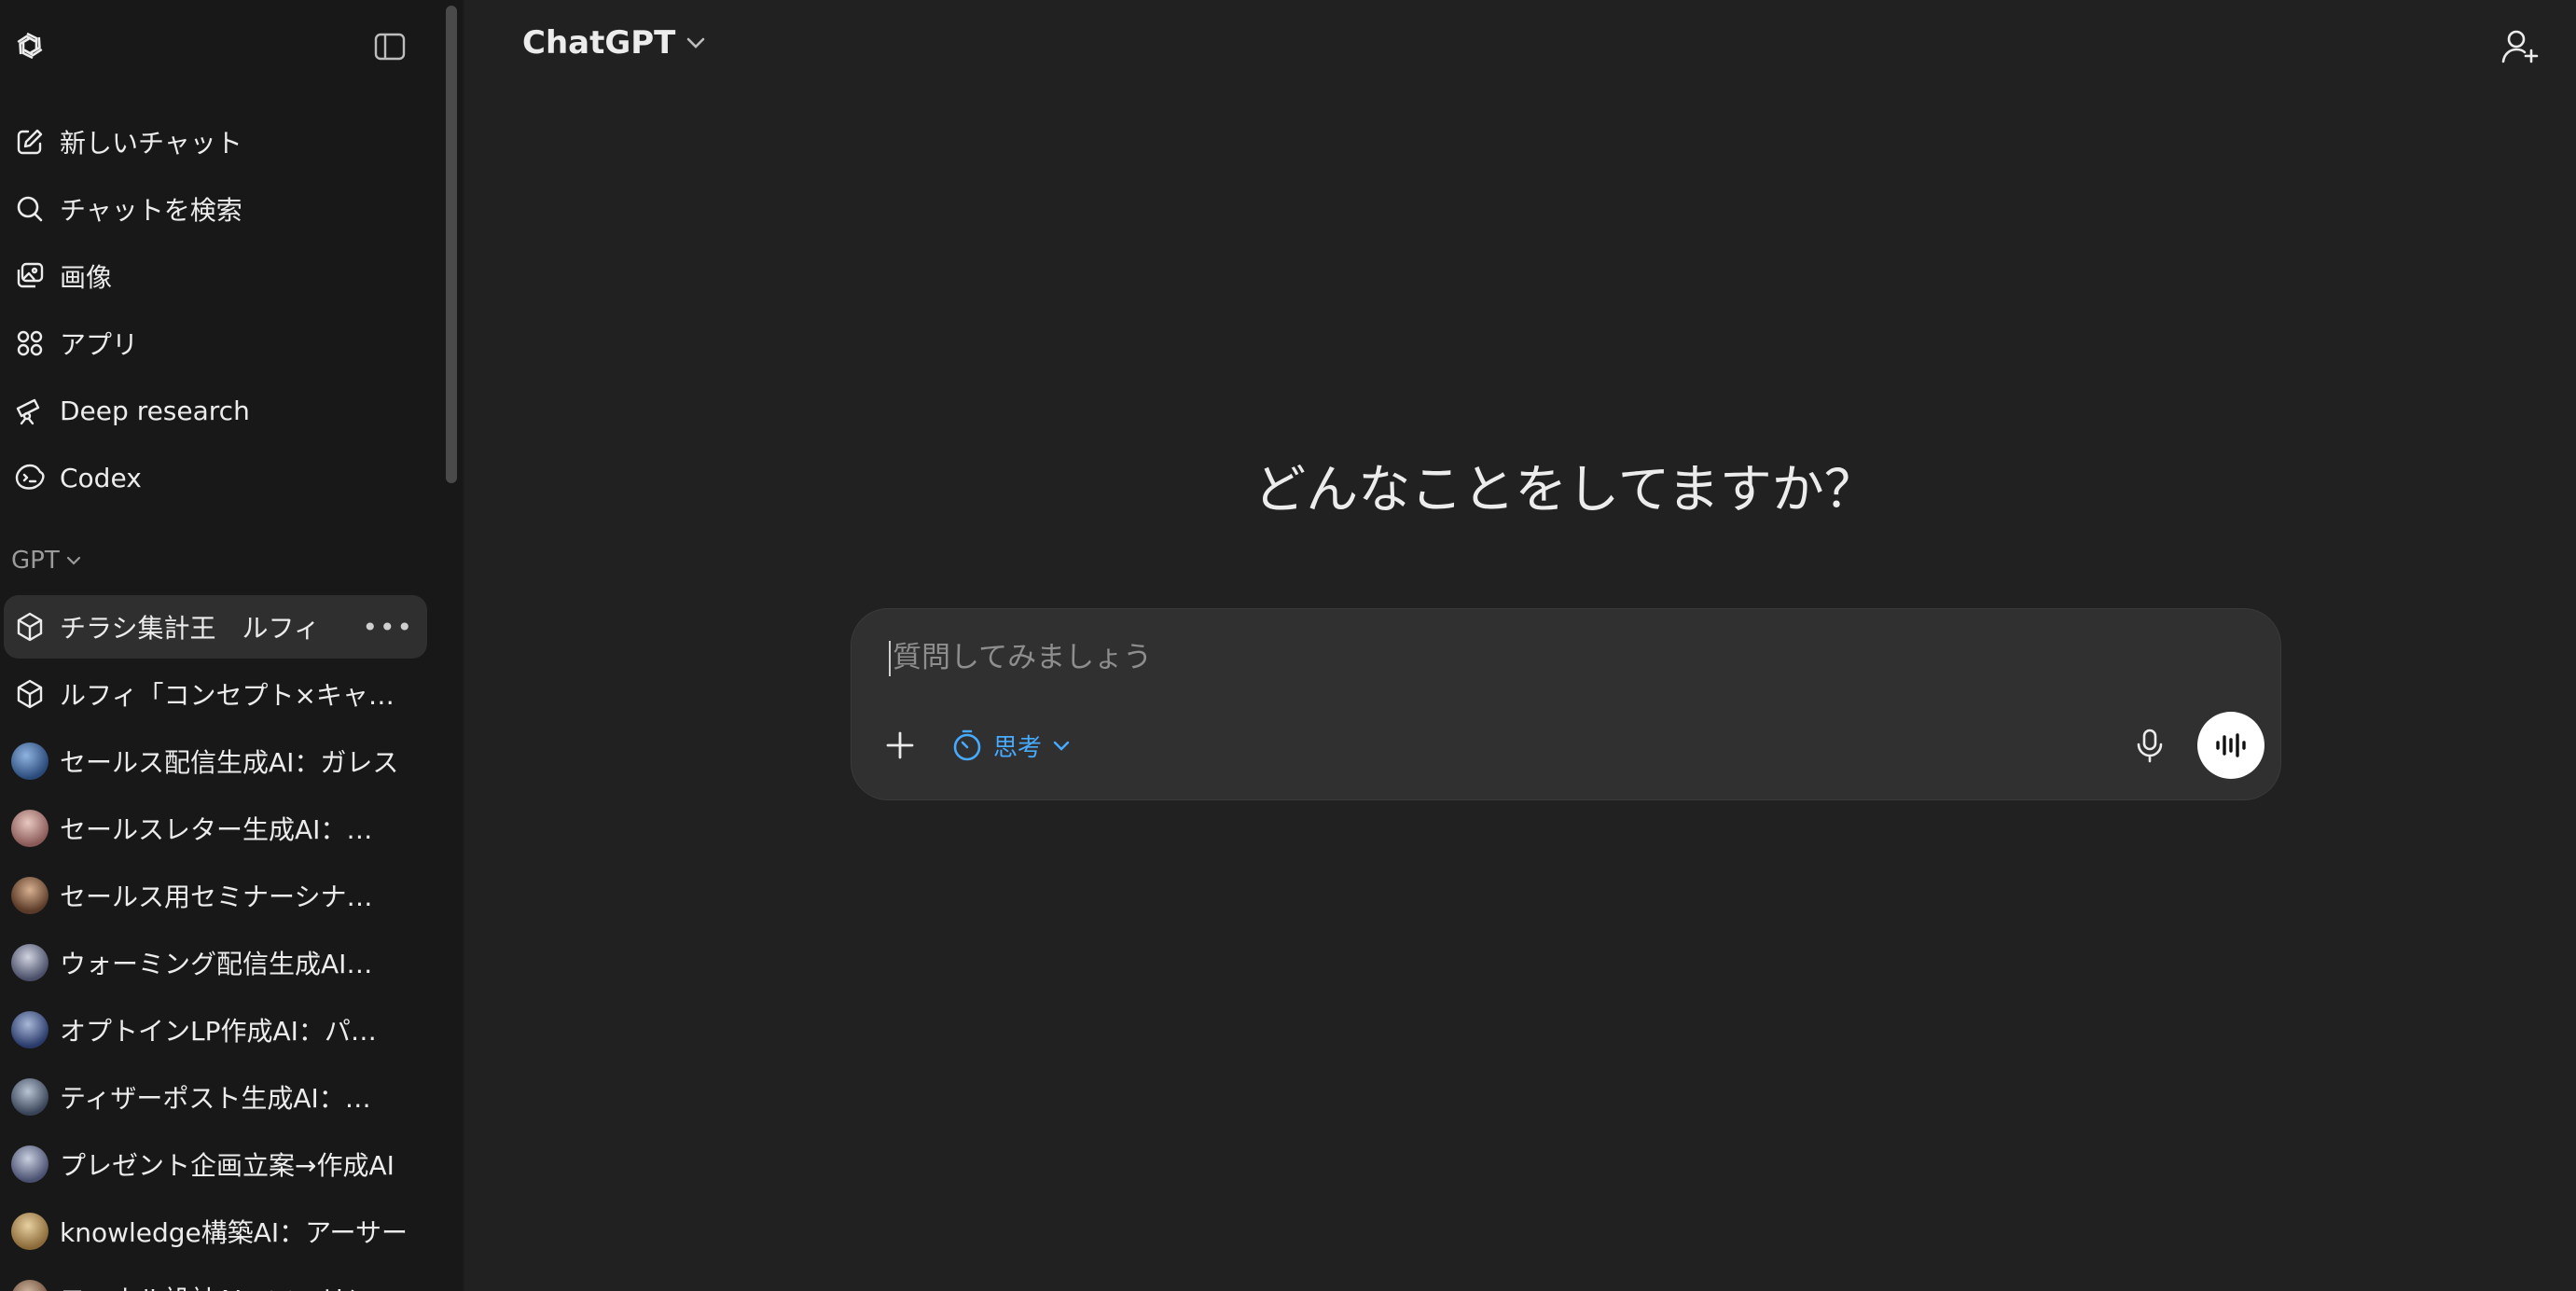  Describe the element at coordinates (2520, 46) in the screenshot. I see `add-user-icon` at that location.